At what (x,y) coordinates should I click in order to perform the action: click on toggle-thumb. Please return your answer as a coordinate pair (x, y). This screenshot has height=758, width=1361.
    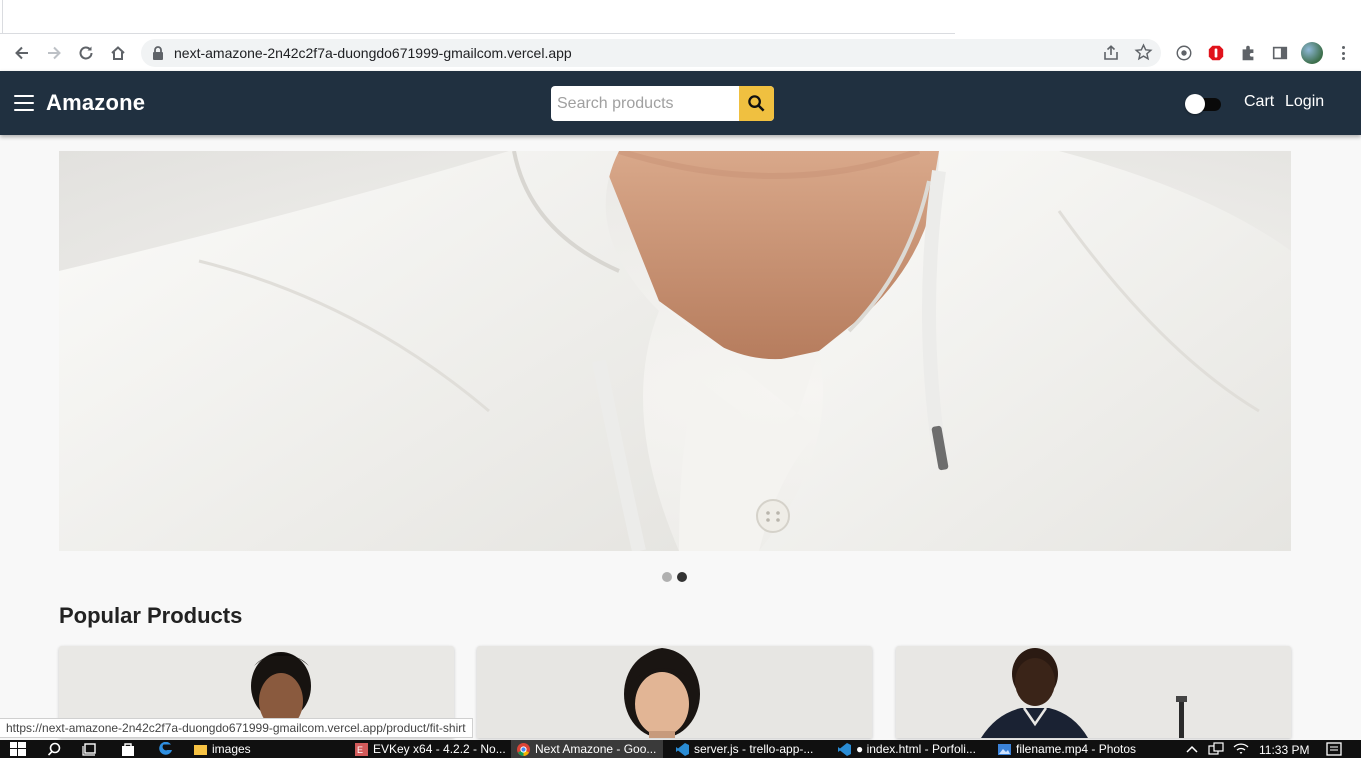
    Looking at the image, I should click on (1195, 104).